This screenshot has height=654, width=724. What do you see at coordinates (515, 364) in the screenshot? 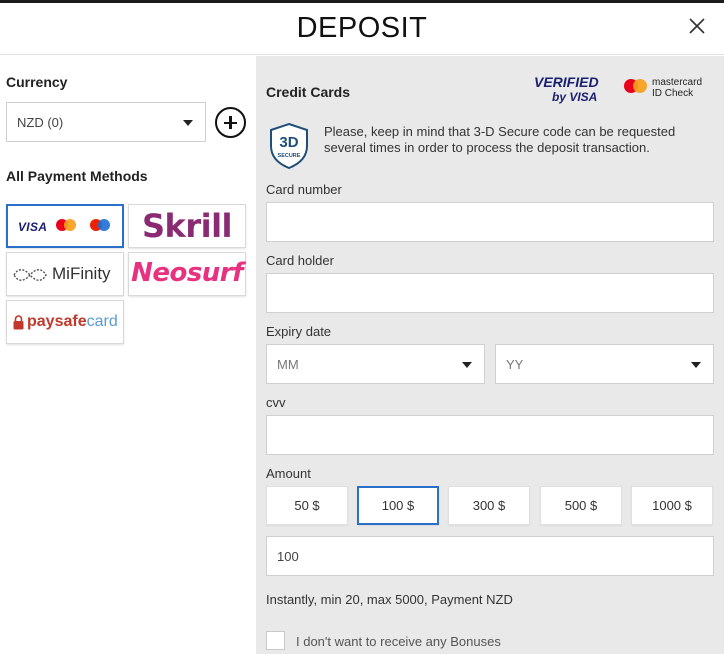
I see `expiry-year-placeholder: YY` at bounding box center [515, 364].